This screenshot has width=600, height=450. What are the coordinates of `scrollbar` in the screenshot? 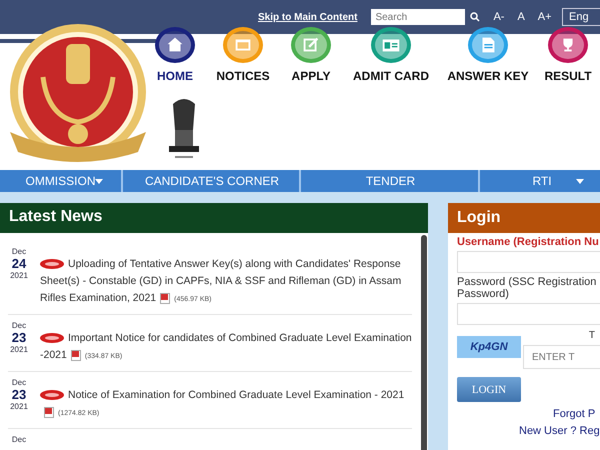 It's located at (424, 342).